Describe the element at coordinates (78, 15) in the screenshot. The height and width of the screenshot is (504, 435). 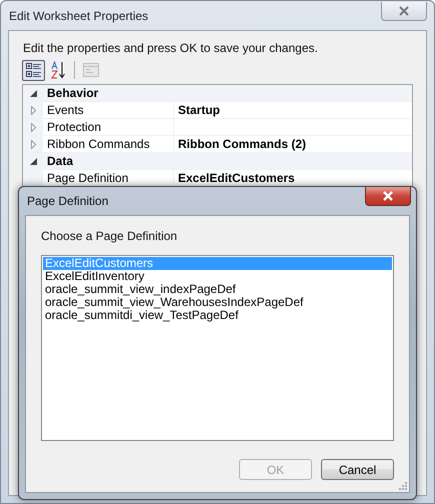
I see `window-title: Edit Worksheet Properties` at that location.